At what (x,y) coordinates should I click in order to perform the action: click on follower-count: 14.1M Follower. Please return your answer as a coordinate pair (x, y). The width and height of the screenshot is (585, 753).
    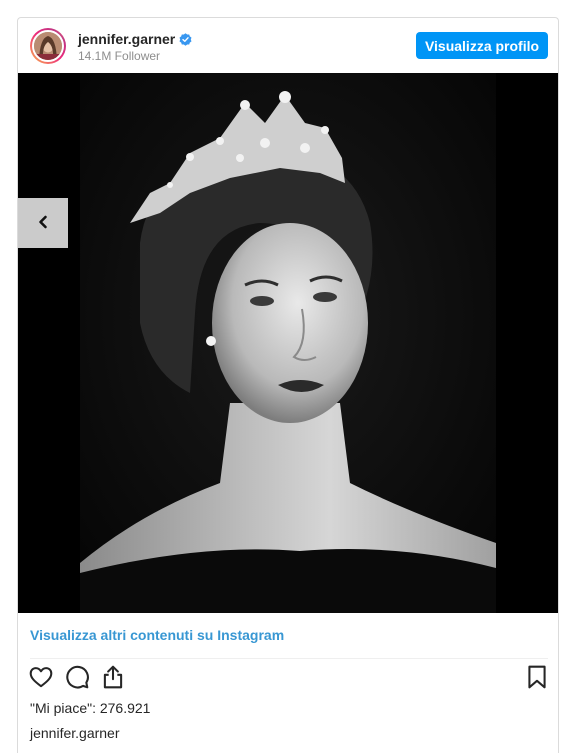
    Looking at the image, I should click on (119, 56).